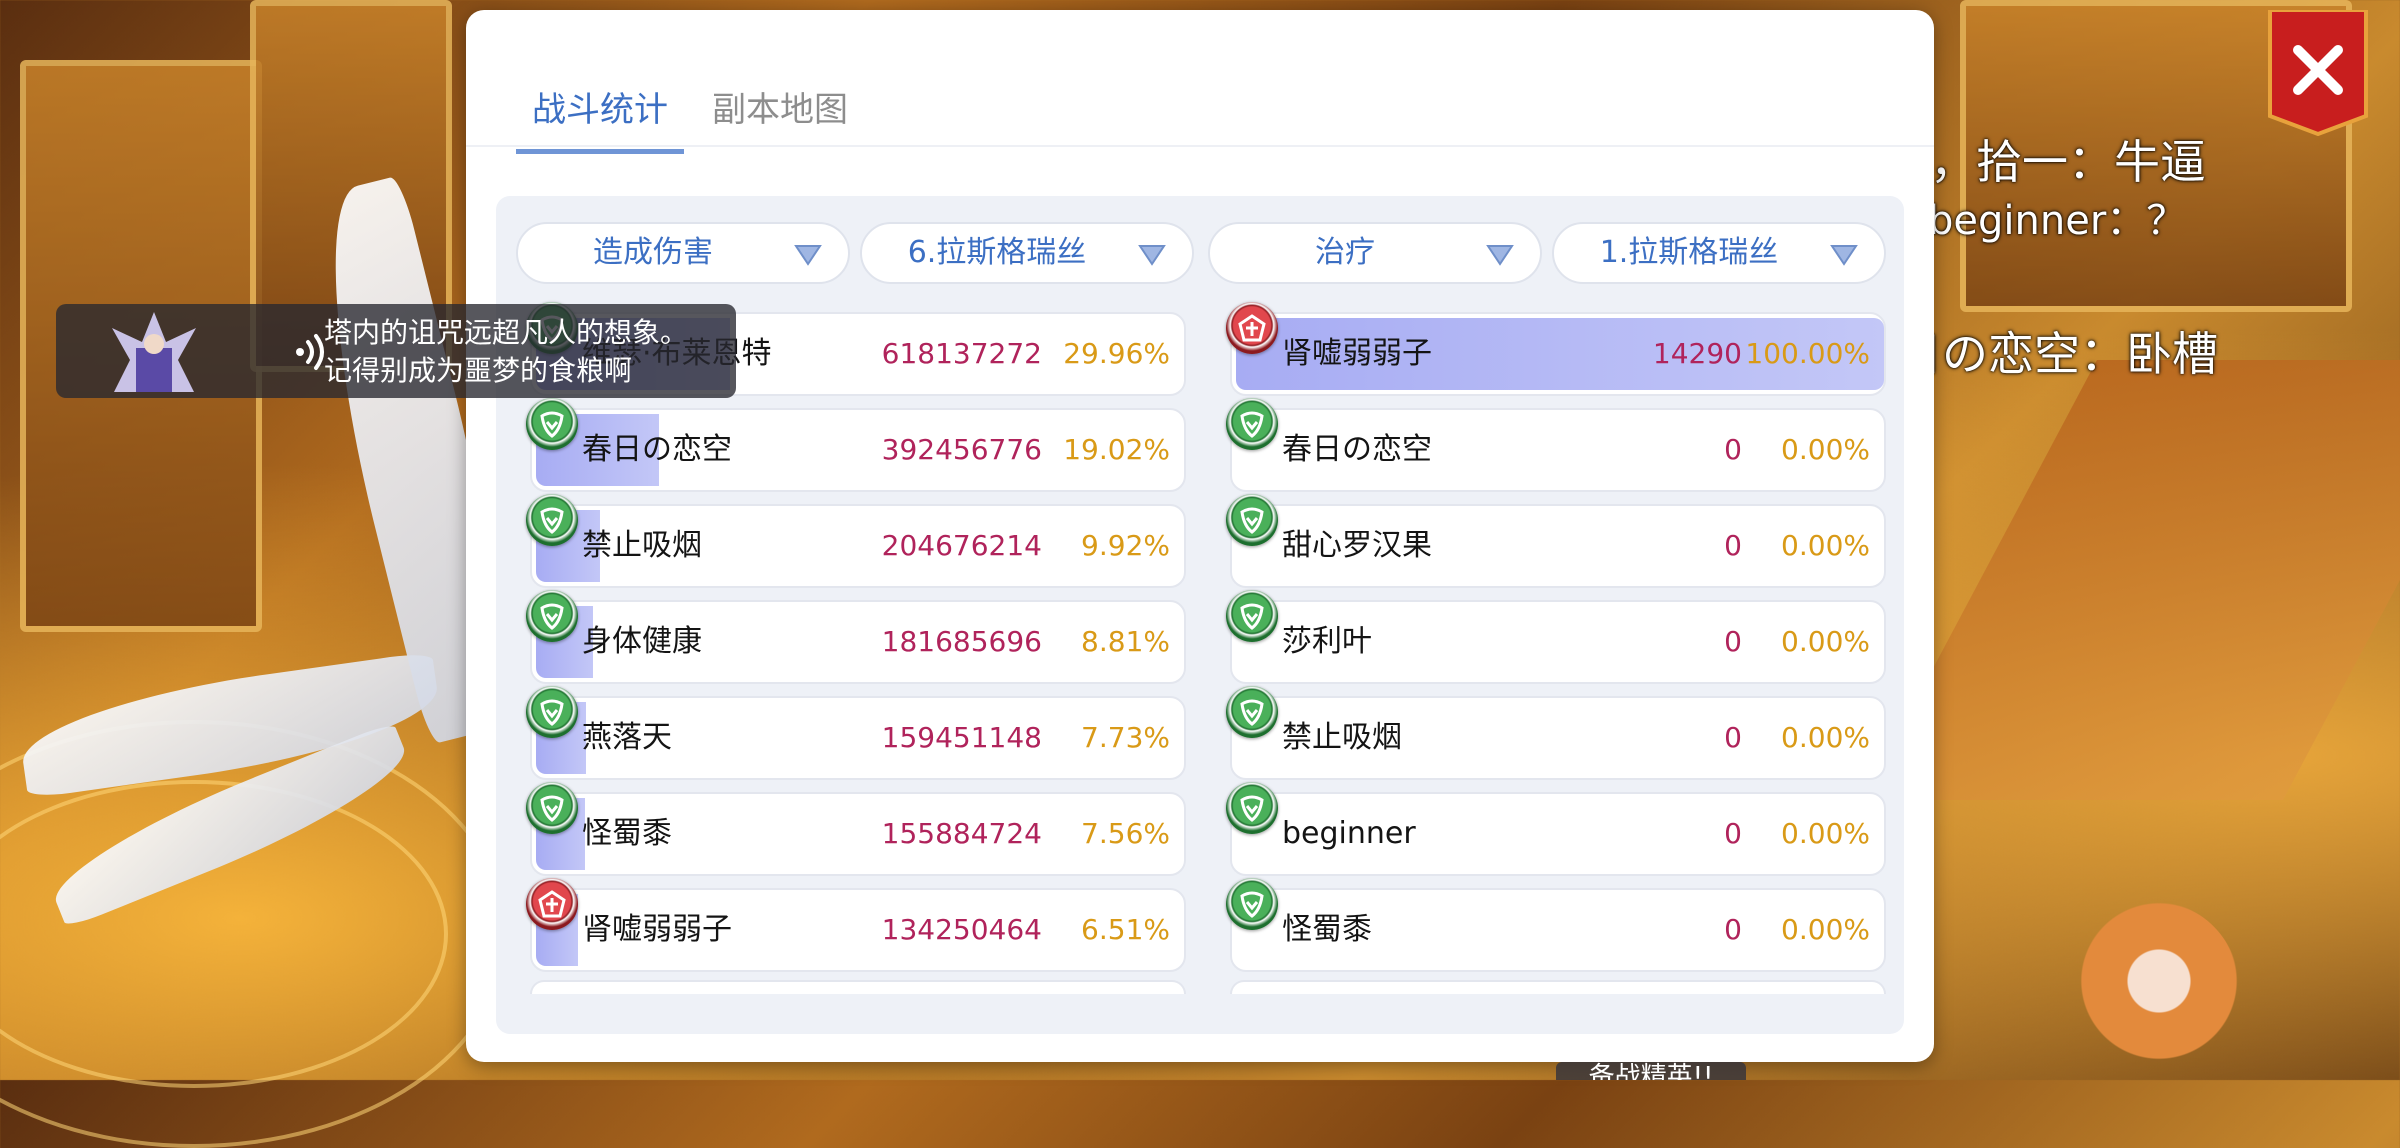 Image resolution: width=2400 pixels, height=1148 pixels. I want to click on close-button, so click(2318, 72).